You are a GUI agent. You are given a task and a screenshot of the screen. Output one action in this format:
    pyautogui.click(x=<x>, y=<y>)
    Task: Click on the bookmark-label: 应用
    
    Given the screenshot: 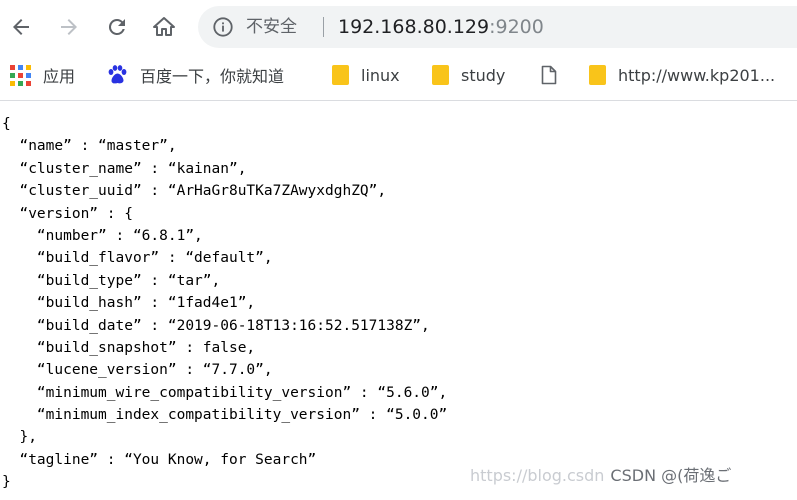 What is the action you would take?
    pyautogui.click(x=59, y=76)
    